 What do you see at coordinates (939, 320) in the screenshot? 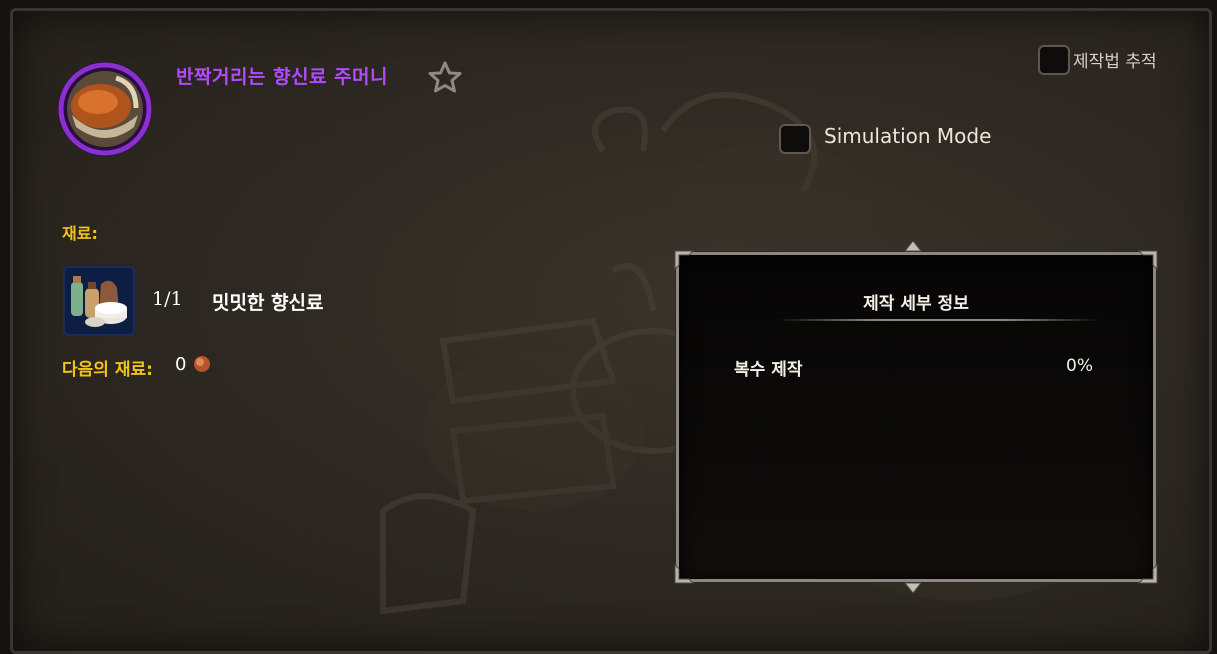
I see `details-divider` at bounding box center [939, 320].